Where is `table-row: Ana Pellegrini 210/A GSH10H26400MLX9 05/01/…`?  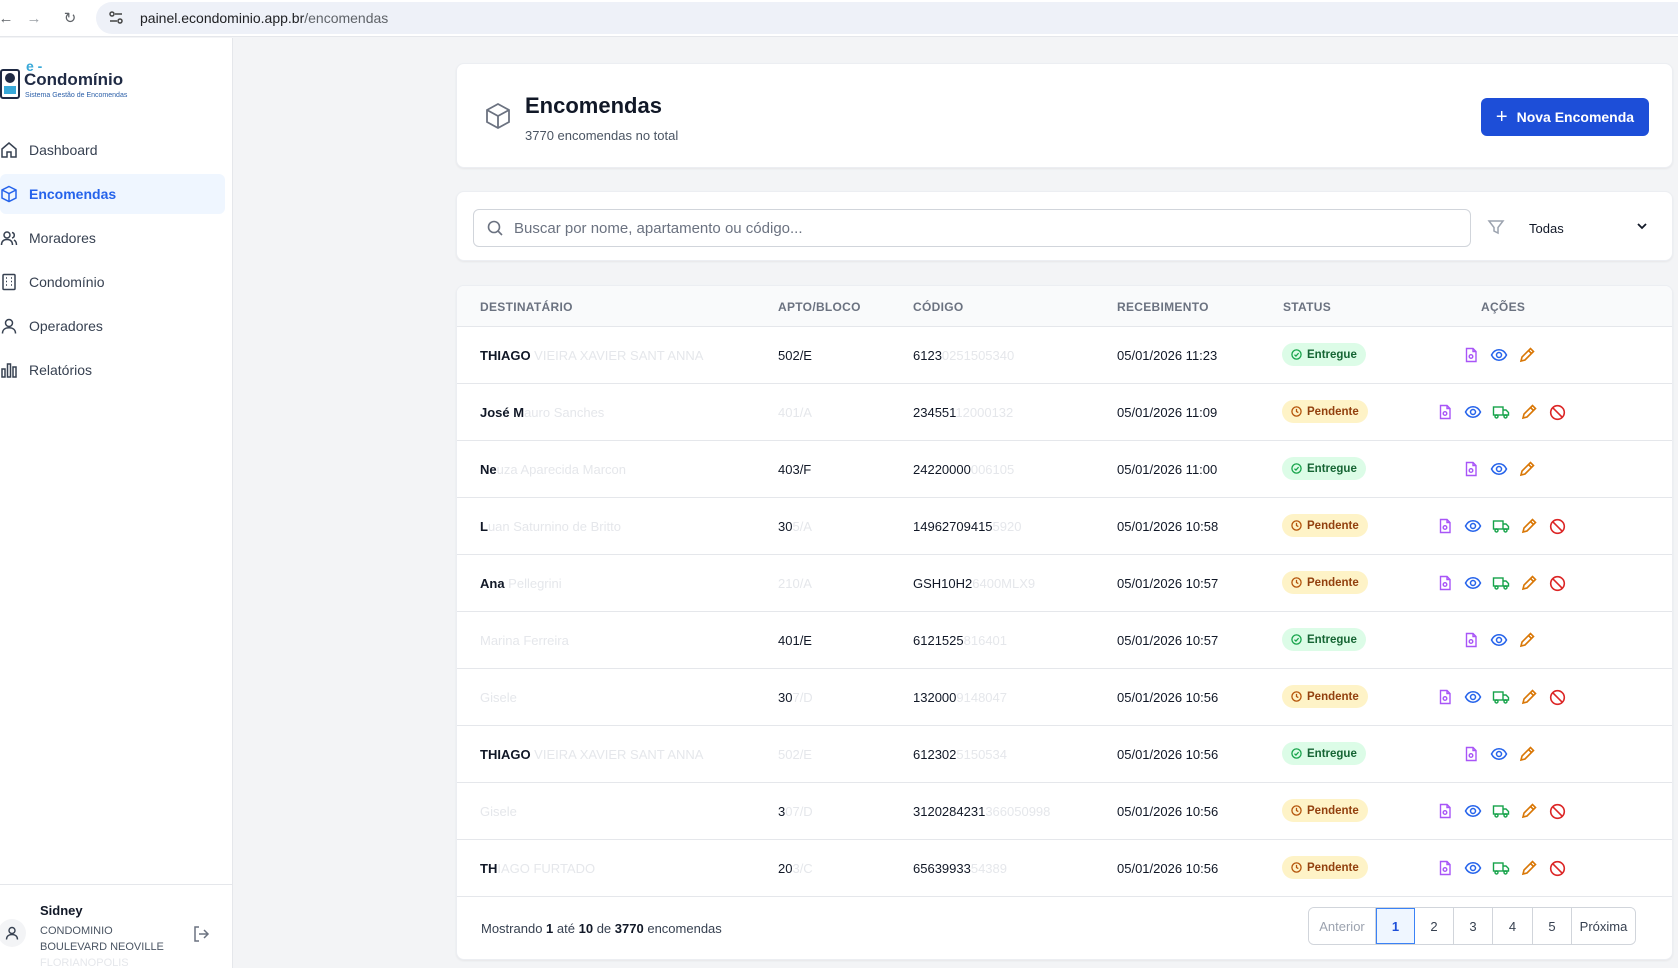
table-row: Ana Pellegrini 210/A GSH10H26400MLX9 05/01/… is located at coordinates (1064, 583).